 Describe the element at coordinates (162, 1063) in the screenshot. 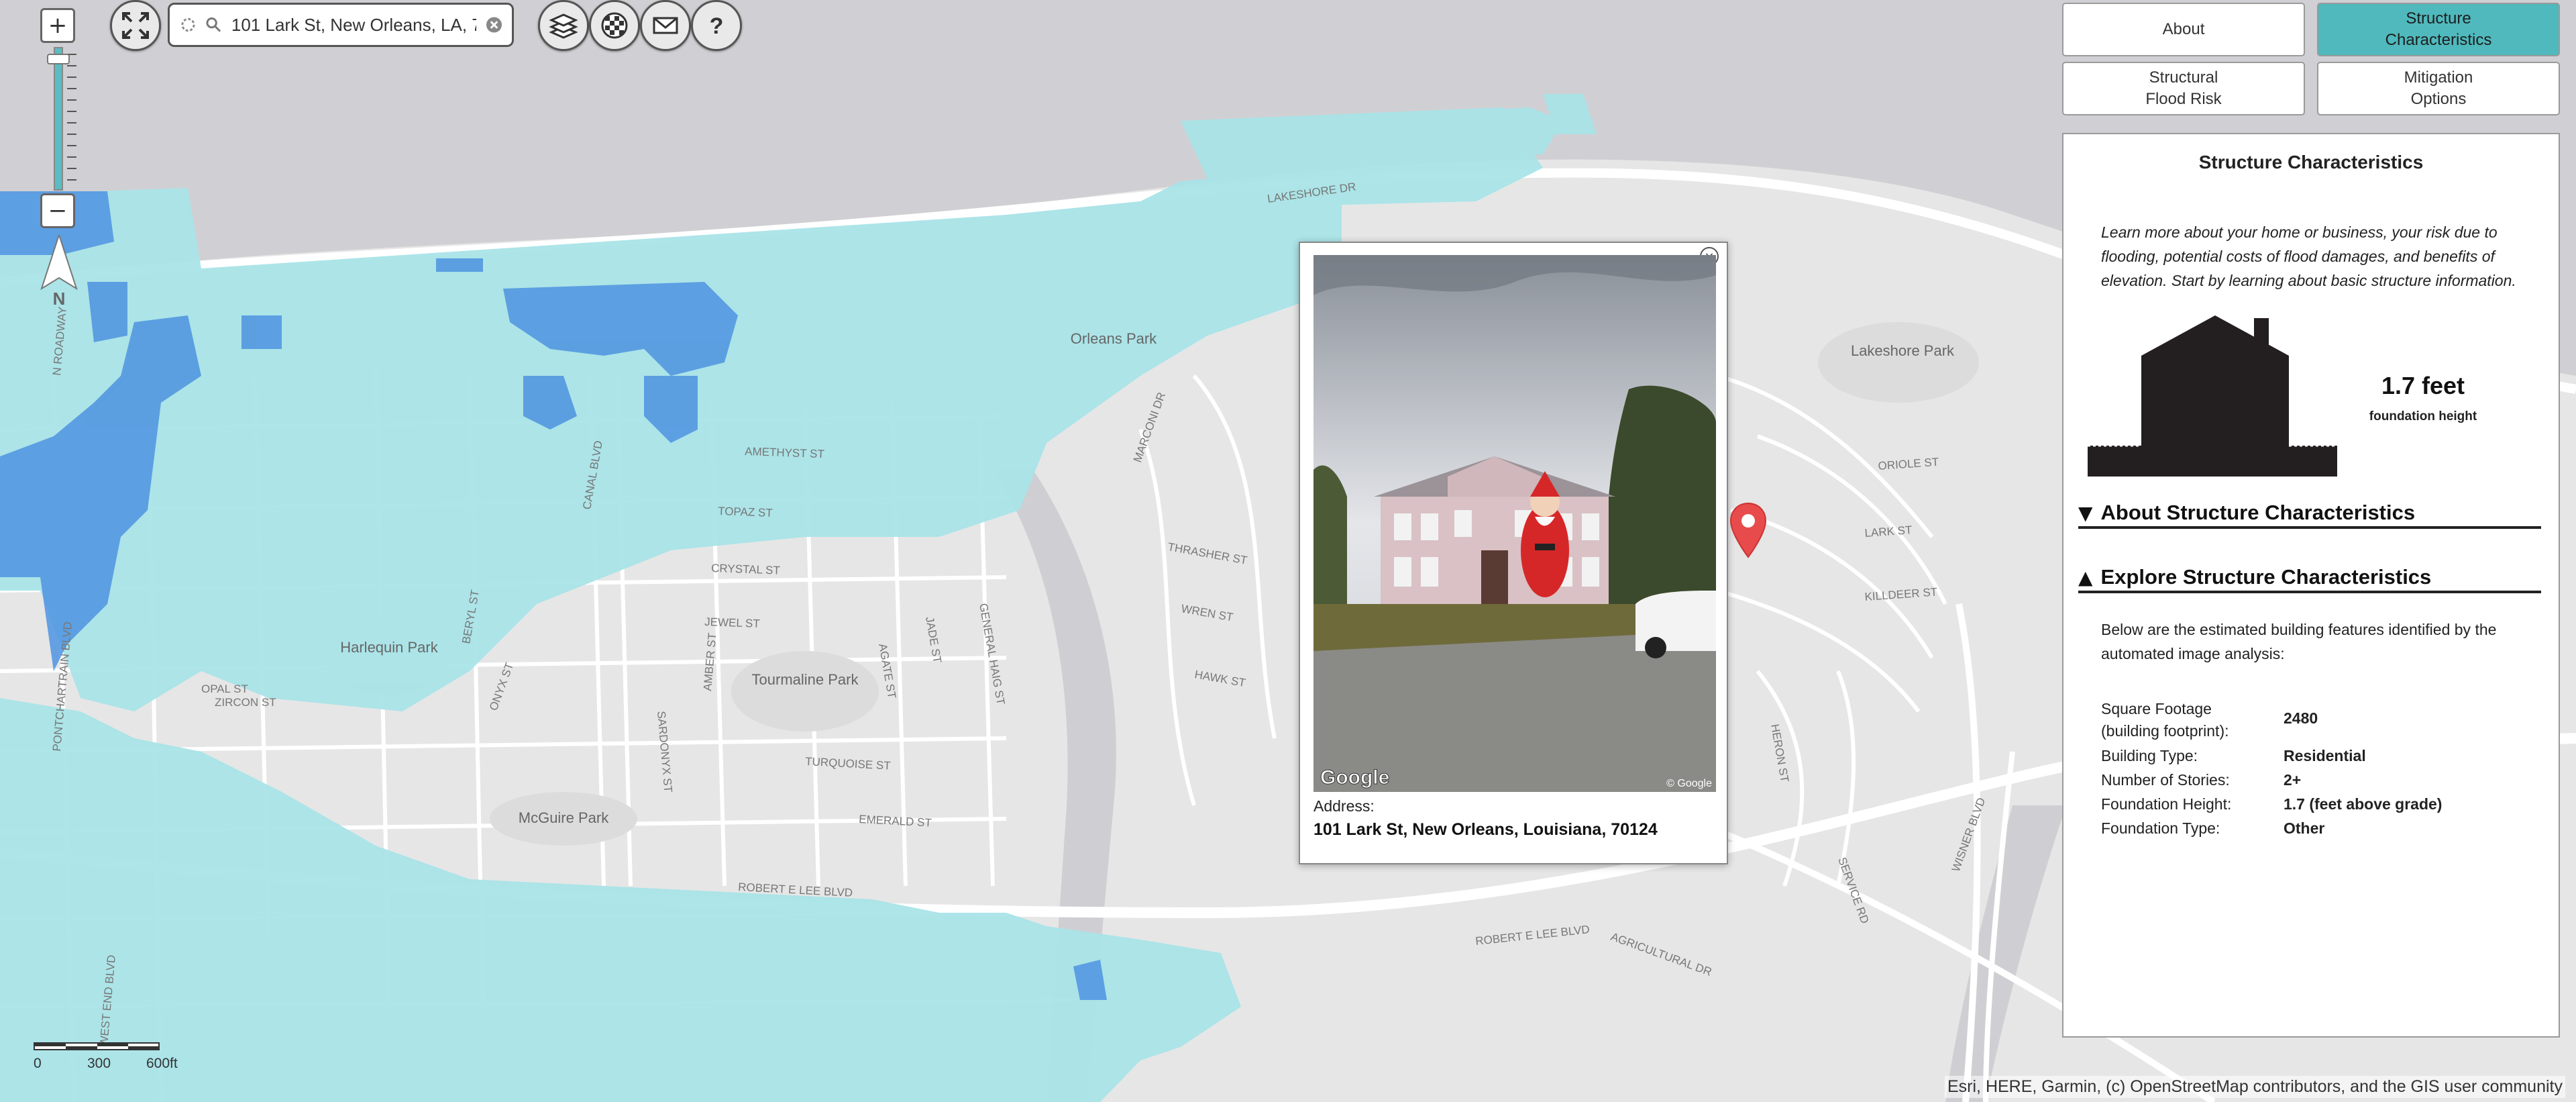

I see `scale-label: 600ft` at that location.